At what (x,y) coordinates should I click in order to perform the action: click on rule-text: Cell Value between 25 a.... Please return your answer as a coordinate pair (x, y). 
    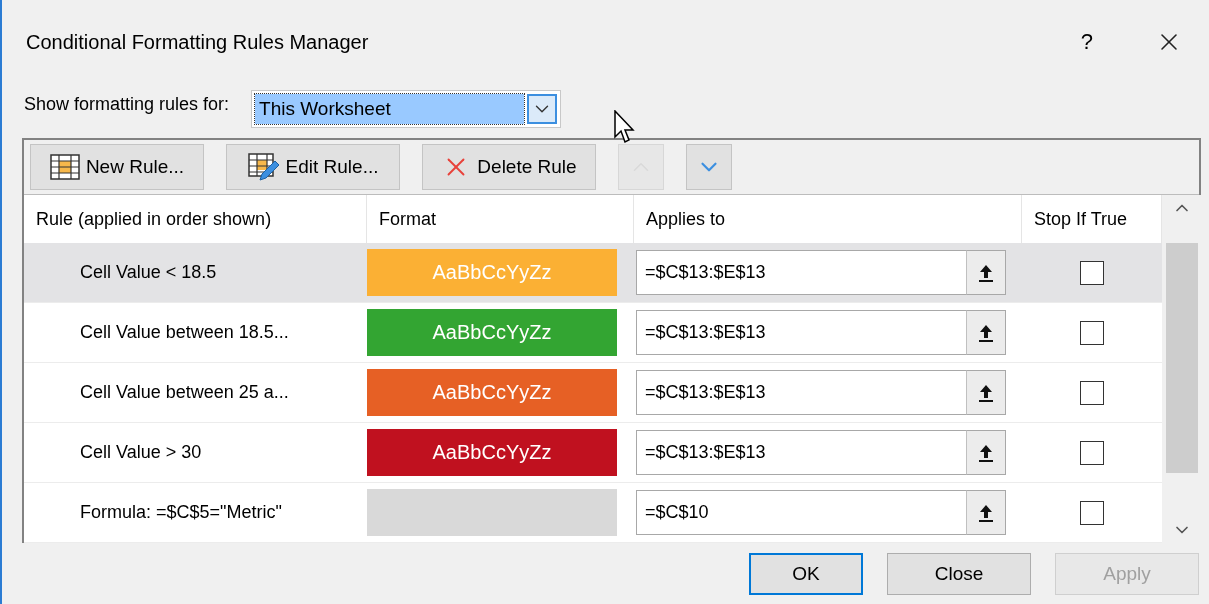
    Looking at the image, I should click on (184, 392).